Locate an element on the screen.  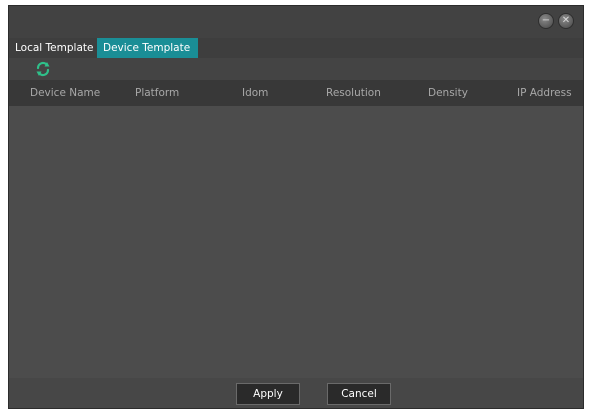
help-icon: − is located at coordinates (546, 21).